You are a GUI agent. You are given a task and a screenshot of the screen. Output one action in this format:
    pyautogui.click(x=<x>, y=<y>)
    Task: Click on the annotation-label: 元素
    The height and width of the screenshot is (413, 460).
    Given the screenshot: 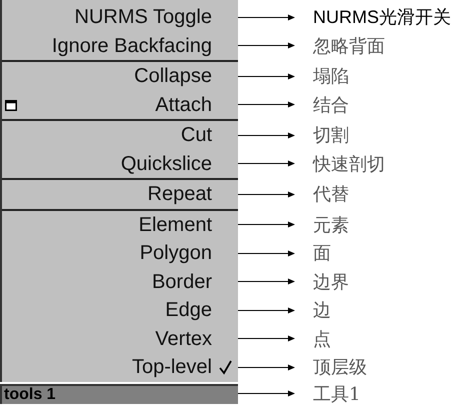 What is the action you would take?
    pyautogui.click(x=331, y=225)
    